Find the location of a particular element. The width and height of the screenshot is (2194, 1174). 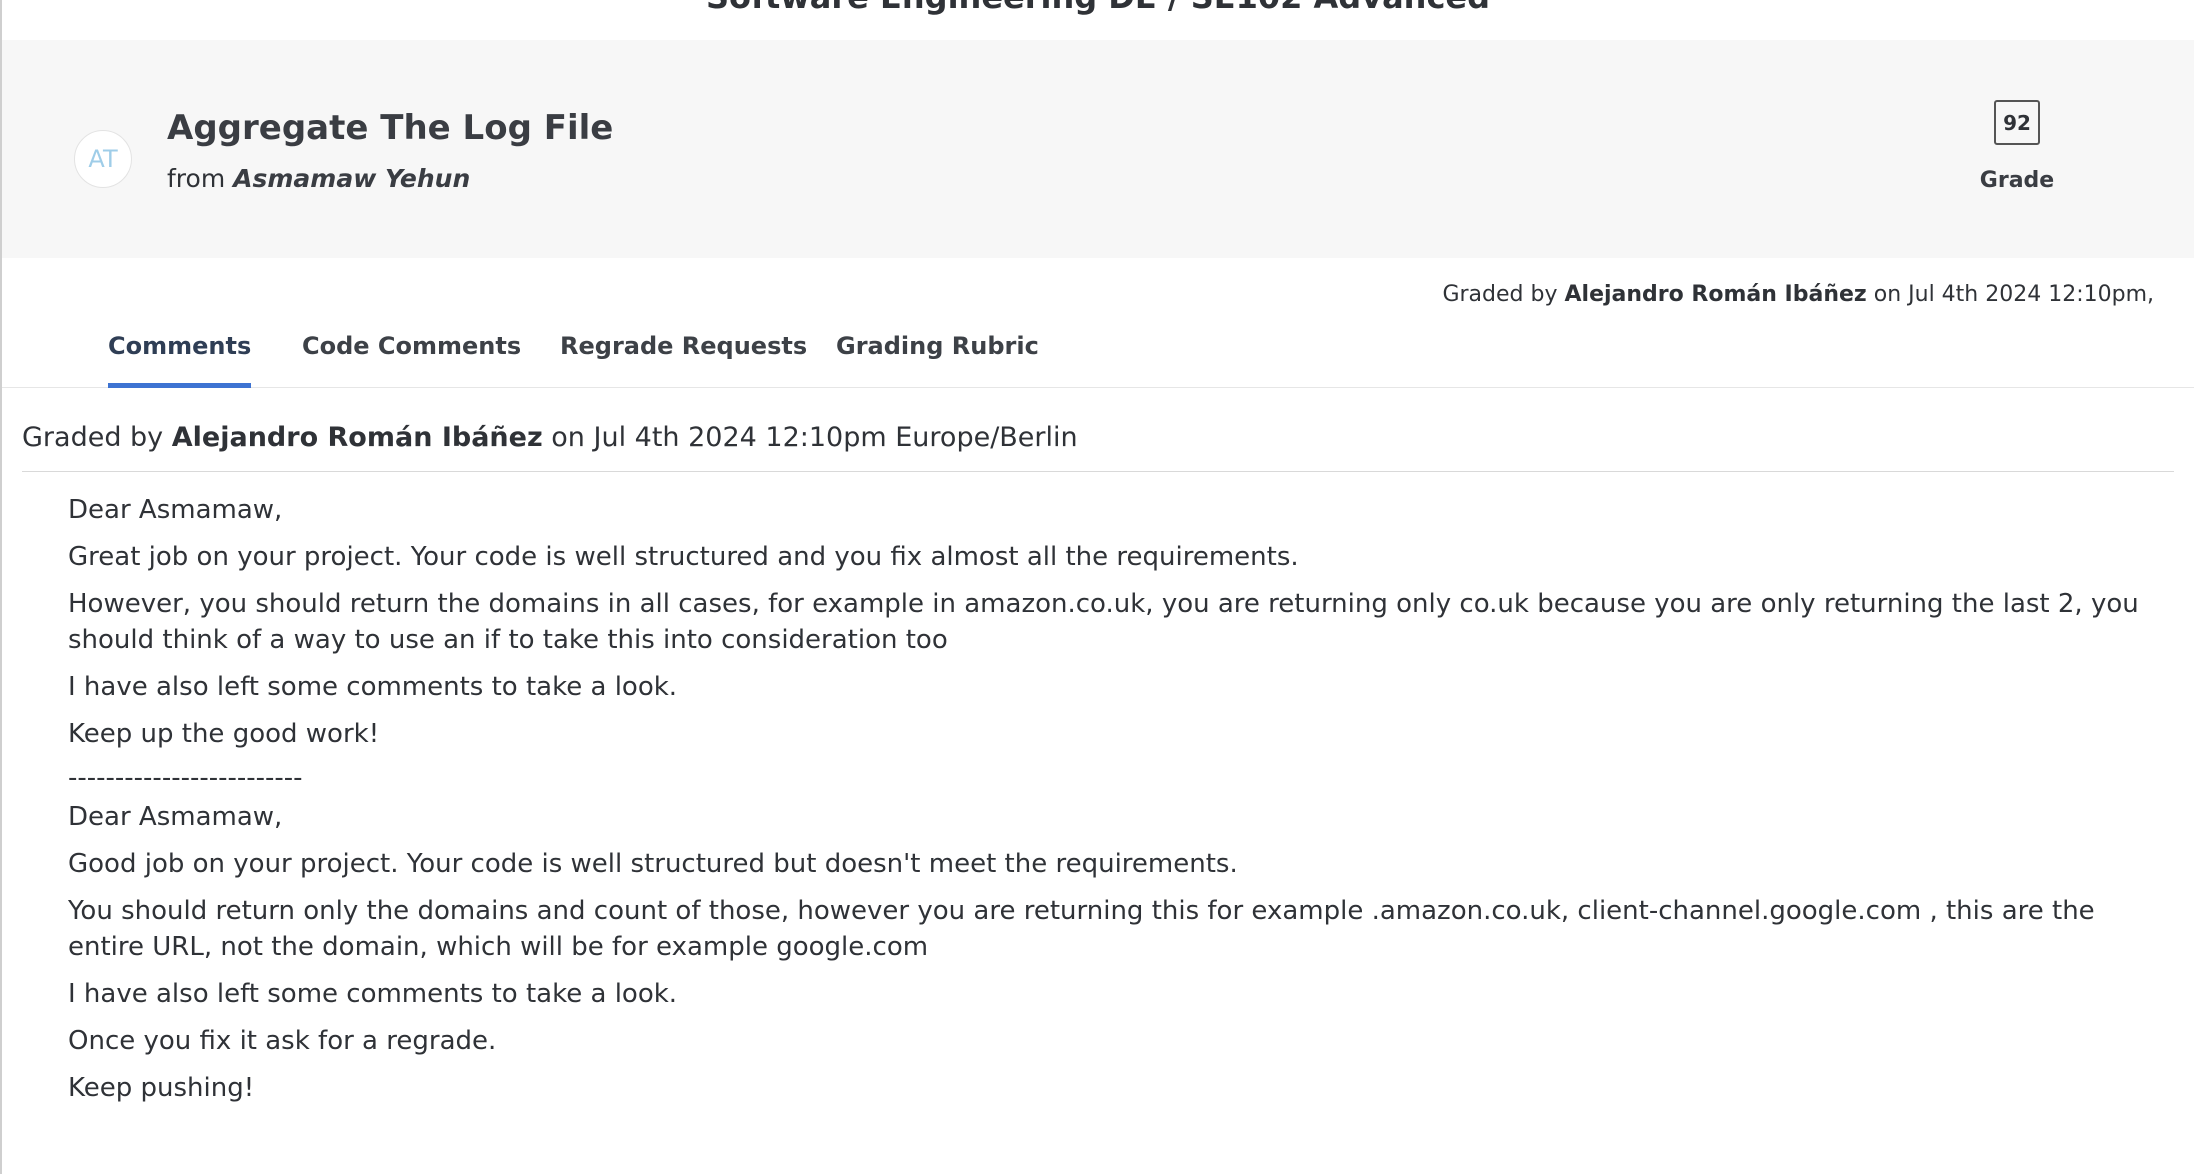

avatar: AT is located at coordinates (103, 159).